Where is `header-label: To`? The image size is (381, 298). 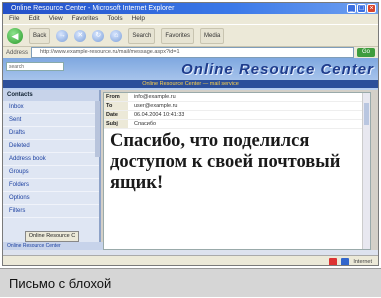 header-label: To is located at coordinates (116, 106).